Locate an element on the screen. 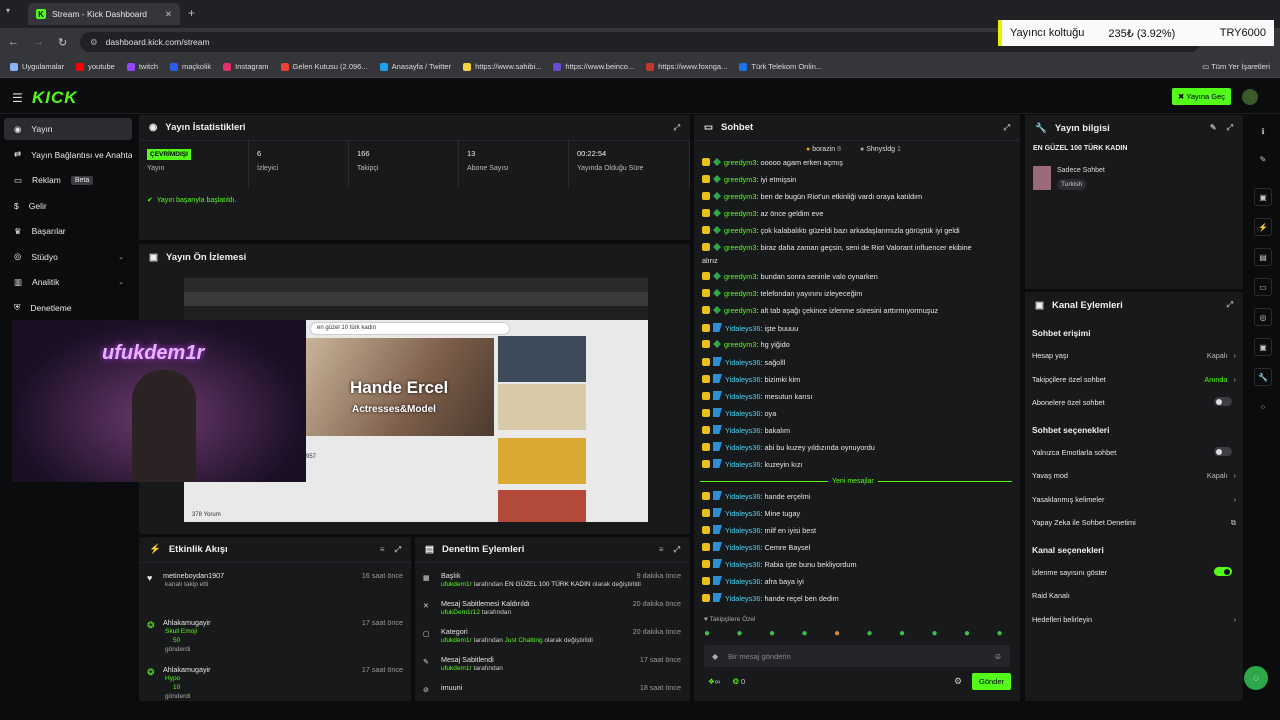  bookmark-item: Anasayfa / Twitter is located at coordinates (415, 66).